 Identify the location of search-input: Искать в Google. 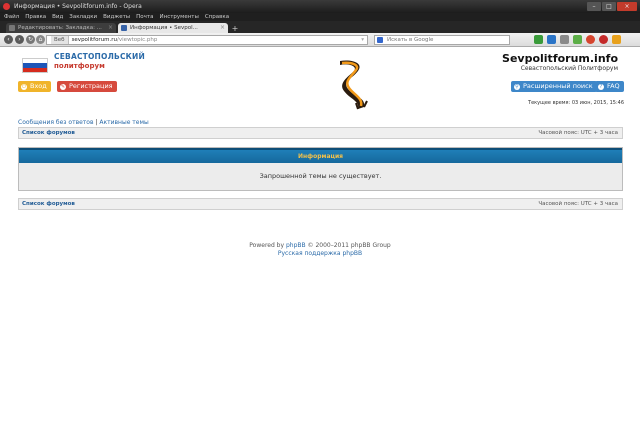
(442, 40).